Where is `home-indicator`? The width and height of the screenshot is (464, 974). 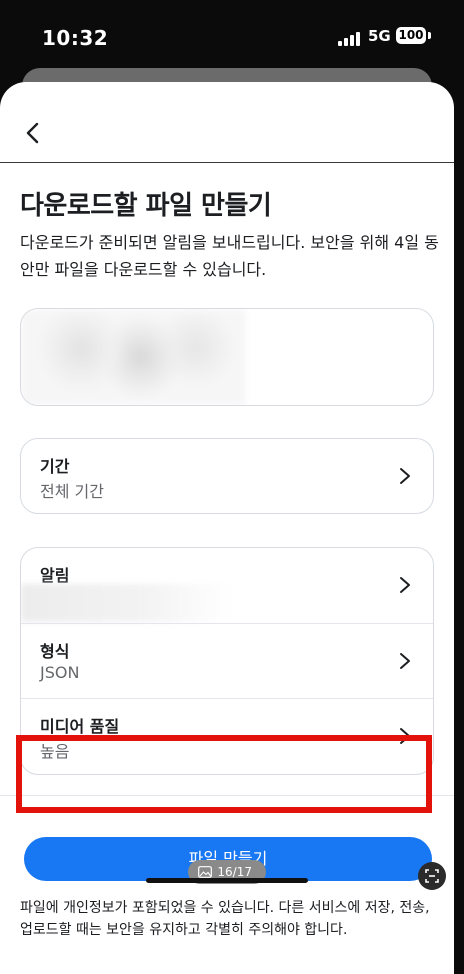 home-indicator is located at coordinates (227, 880).